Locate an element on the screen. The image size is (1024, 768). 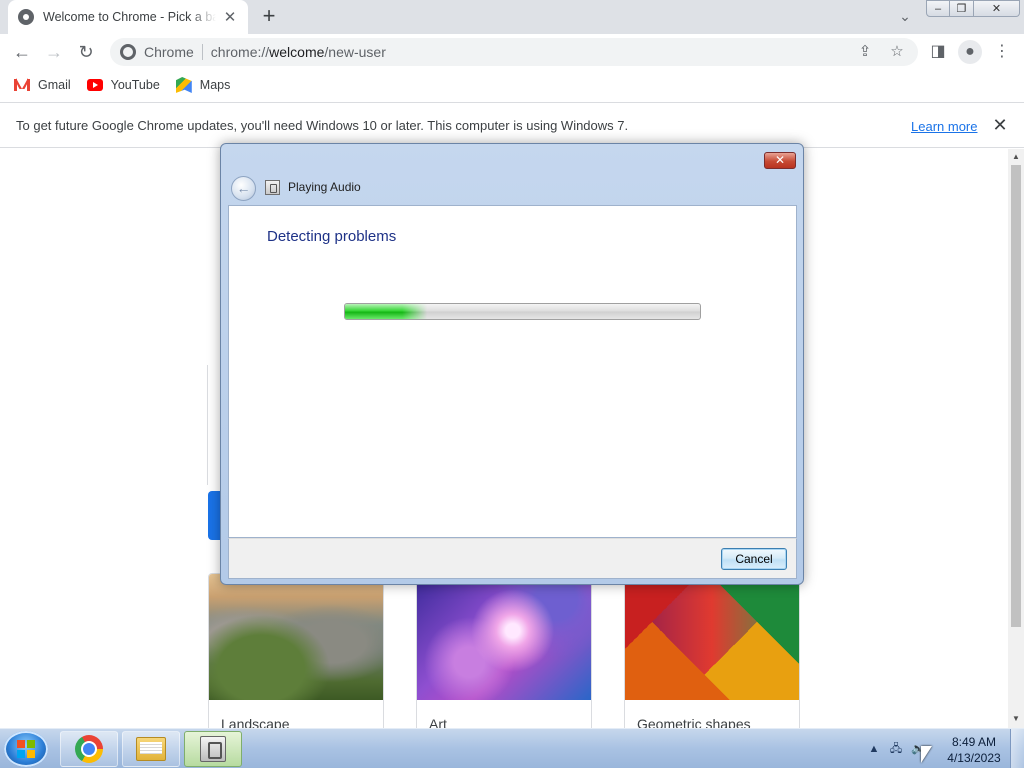
taskbar-troubleshooter is located at coordinates (213, 749).